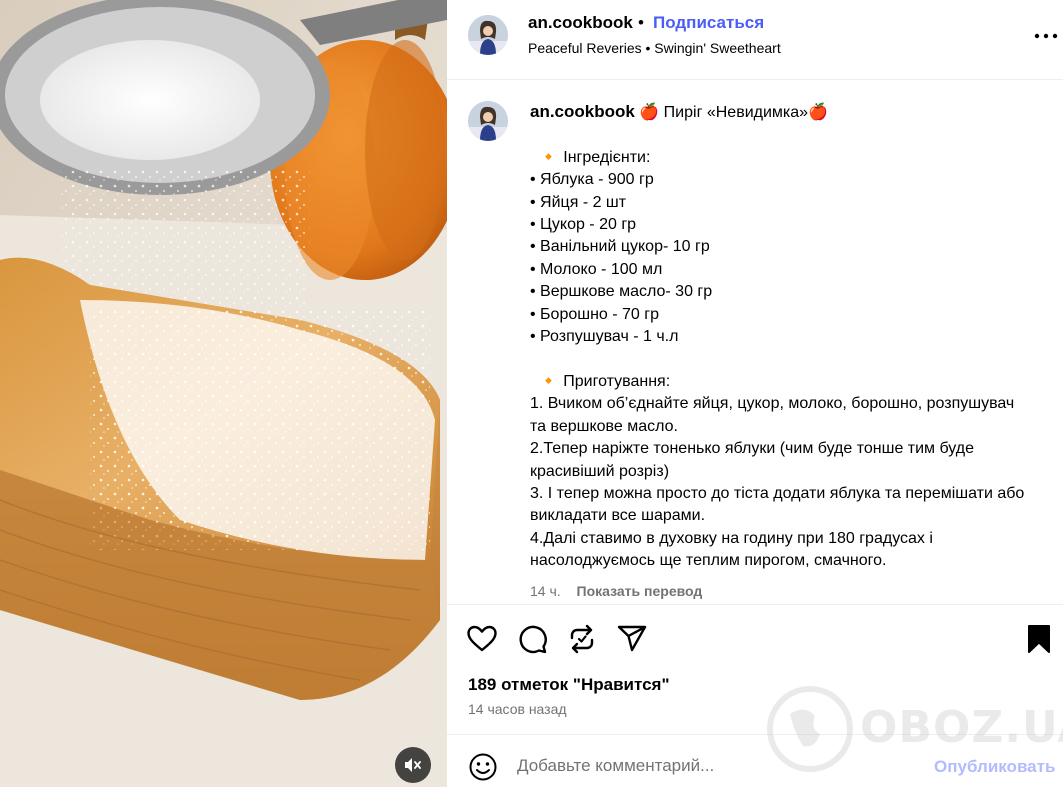 Image resolution: width=1063 pixels, height=787 pixels. I want to click on caption-age: 14 ч., so click(545, 591).